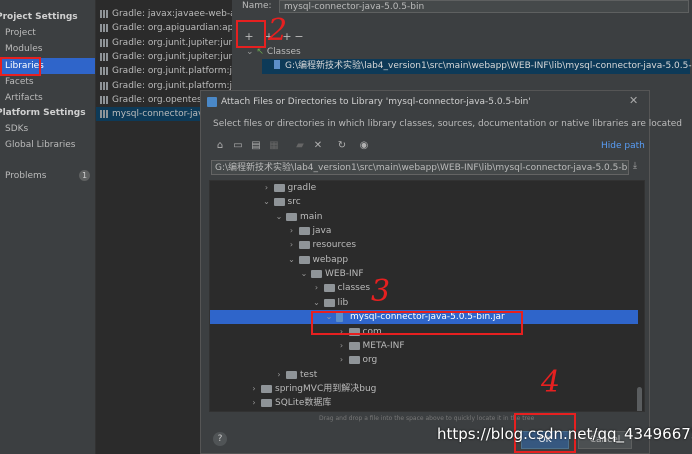 This screenshot has height=454, width=692. Describe the element at coordinates (16, 129) in the screenshot. I see `nav-item-sdks: SDKs` at that location.